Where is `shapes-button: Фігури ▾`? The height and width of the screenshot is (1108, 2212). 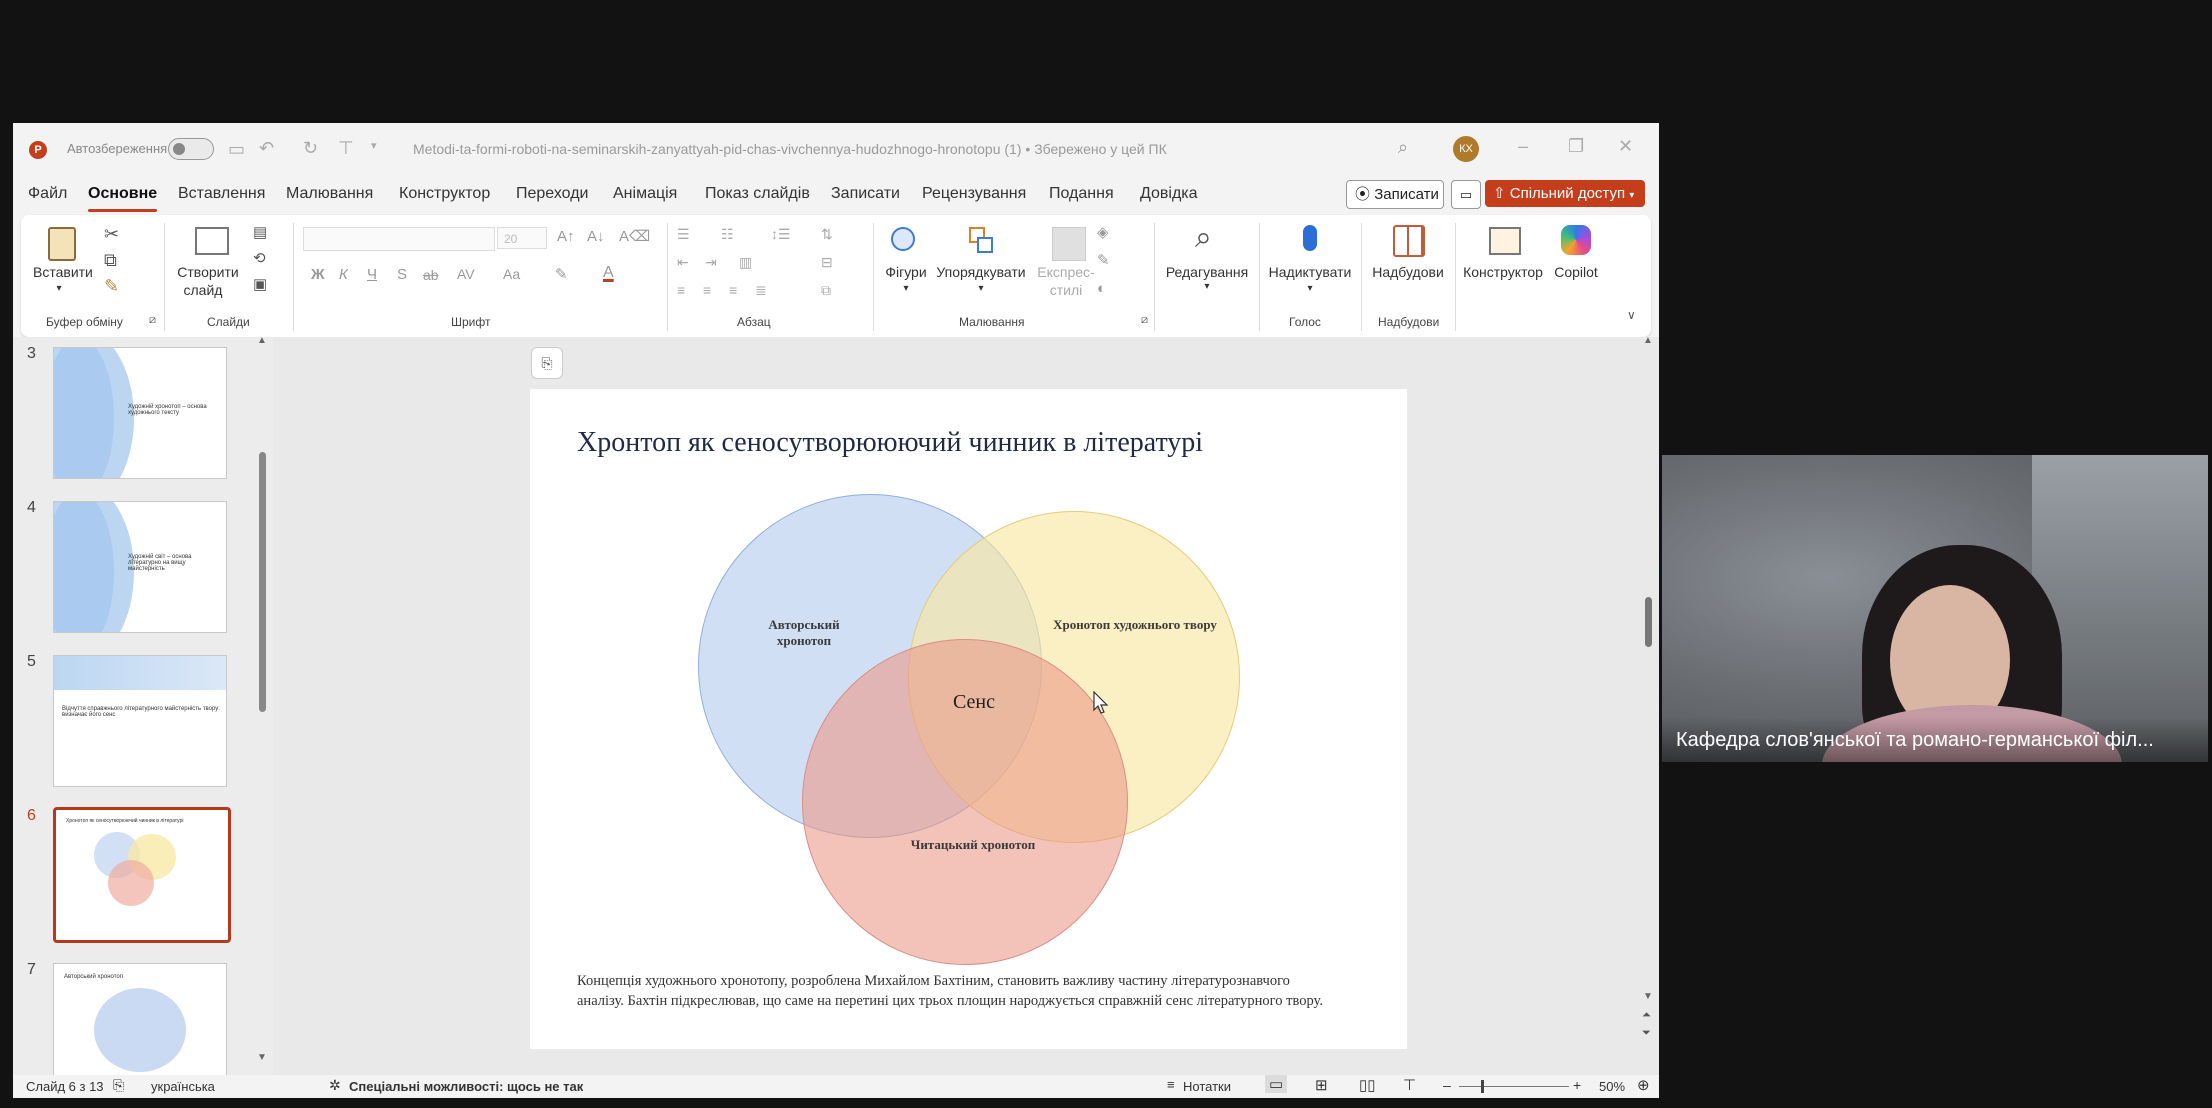 shapes-button: Фігури ▾ is located at coordinates (906, 264).